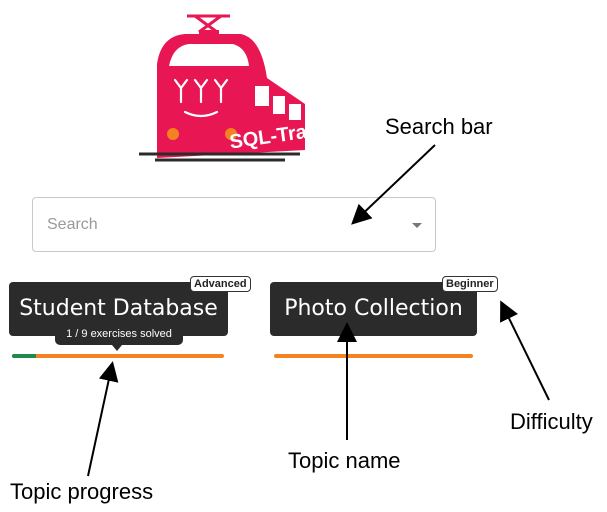 This screenshot has height=512, width=607. I want to click on annotation-topic-name: Topic name, so click(344, 460).